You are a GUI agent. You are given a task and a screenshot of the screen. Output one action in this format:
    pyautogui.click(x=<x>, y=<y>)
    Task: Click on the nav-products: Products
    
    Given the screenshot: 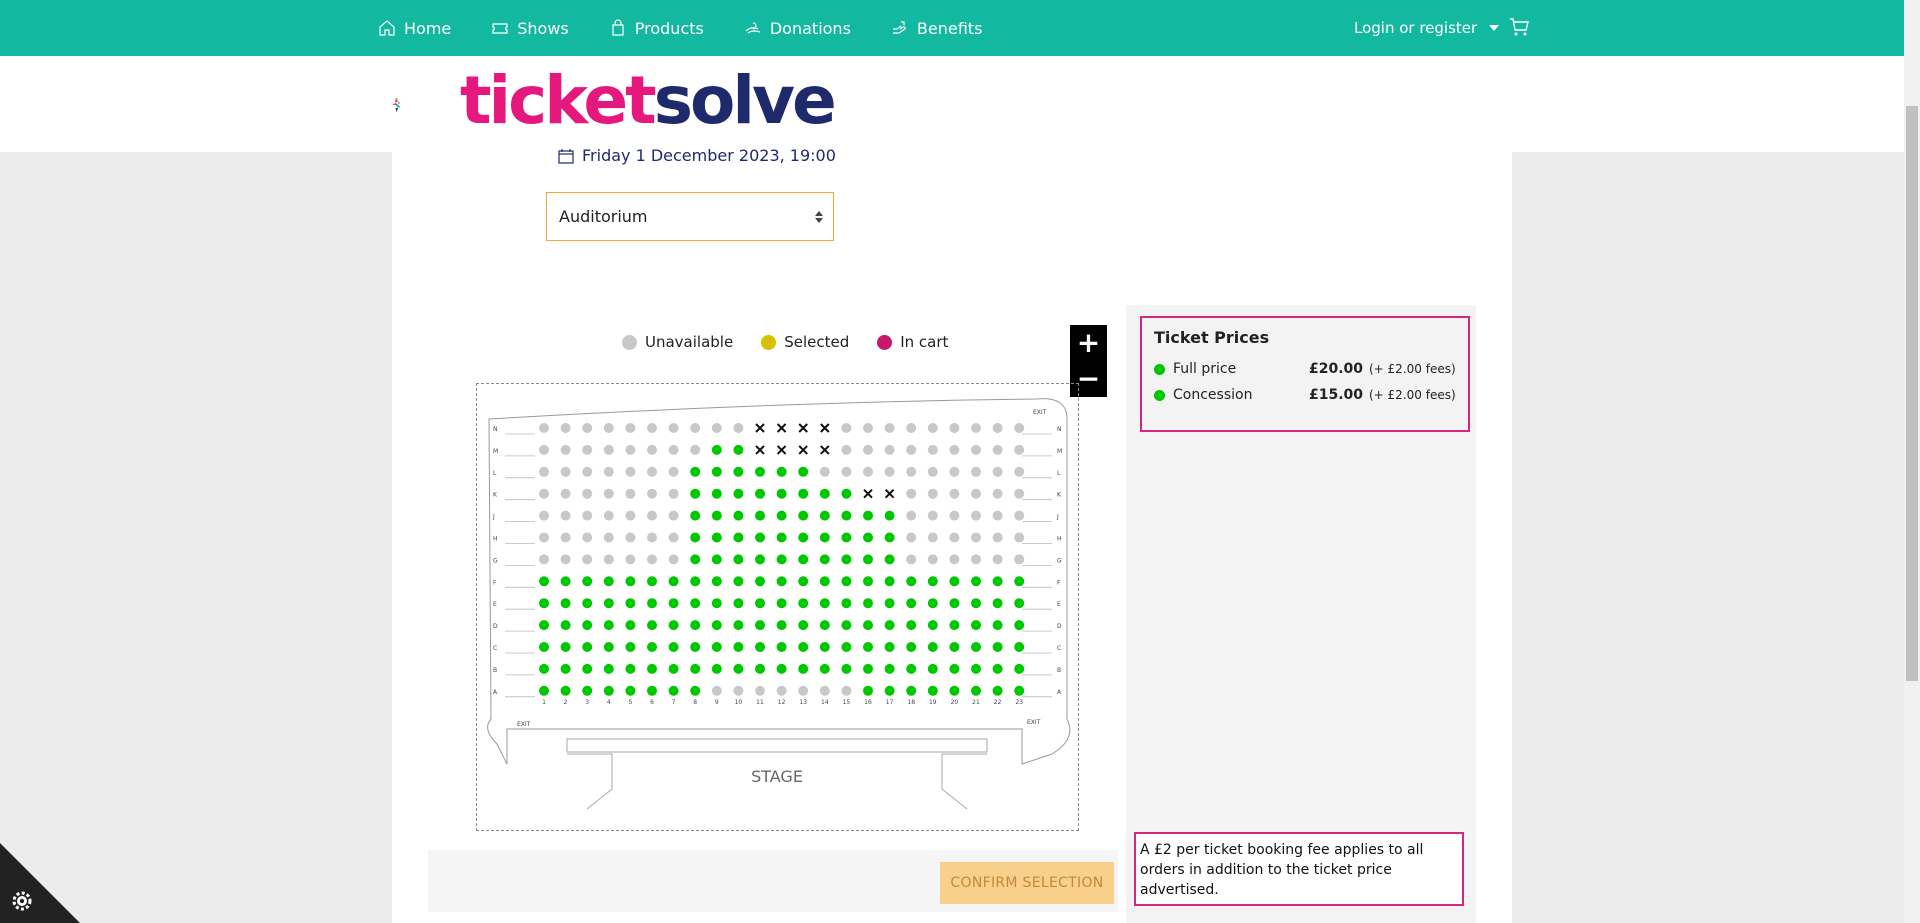 What is the action you would take?
    pyautogui.click(x=656, y=28)
    